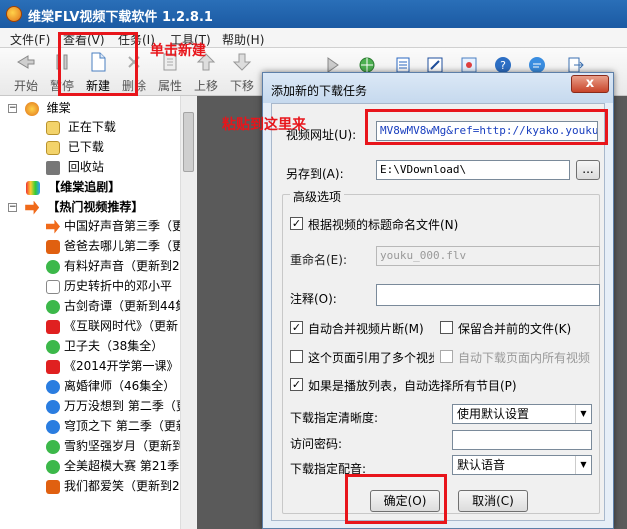 This screenshot has height=529, width=627. Describe the element at coordinates (124, 286) in the screenshot. I see `video-title: 历史转折中的邓小平（` at that location.